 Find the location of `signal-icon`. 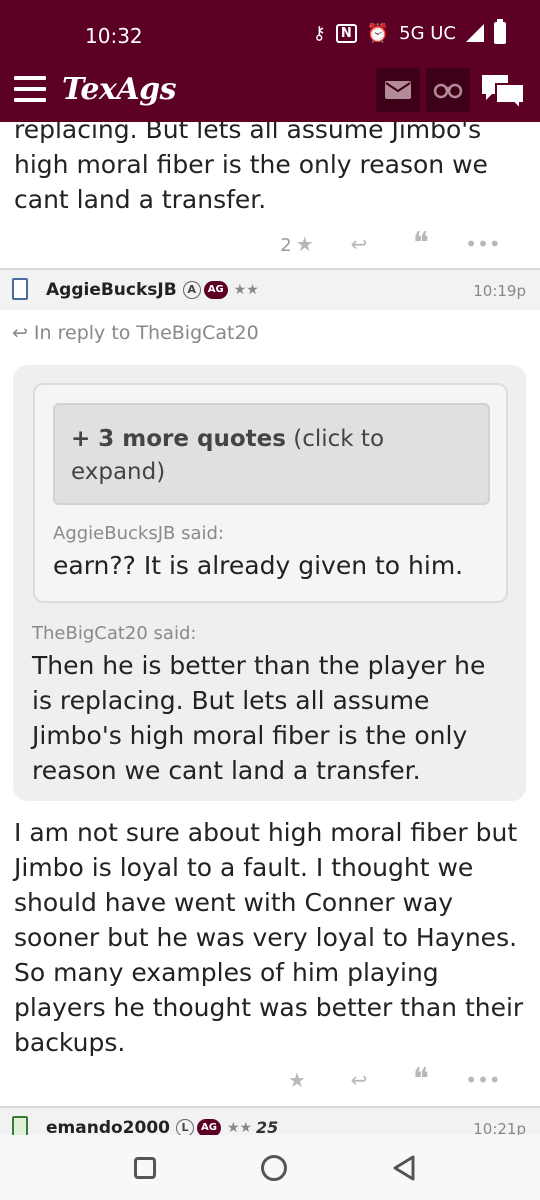

signal-icon is located at coordinates (475, 33).